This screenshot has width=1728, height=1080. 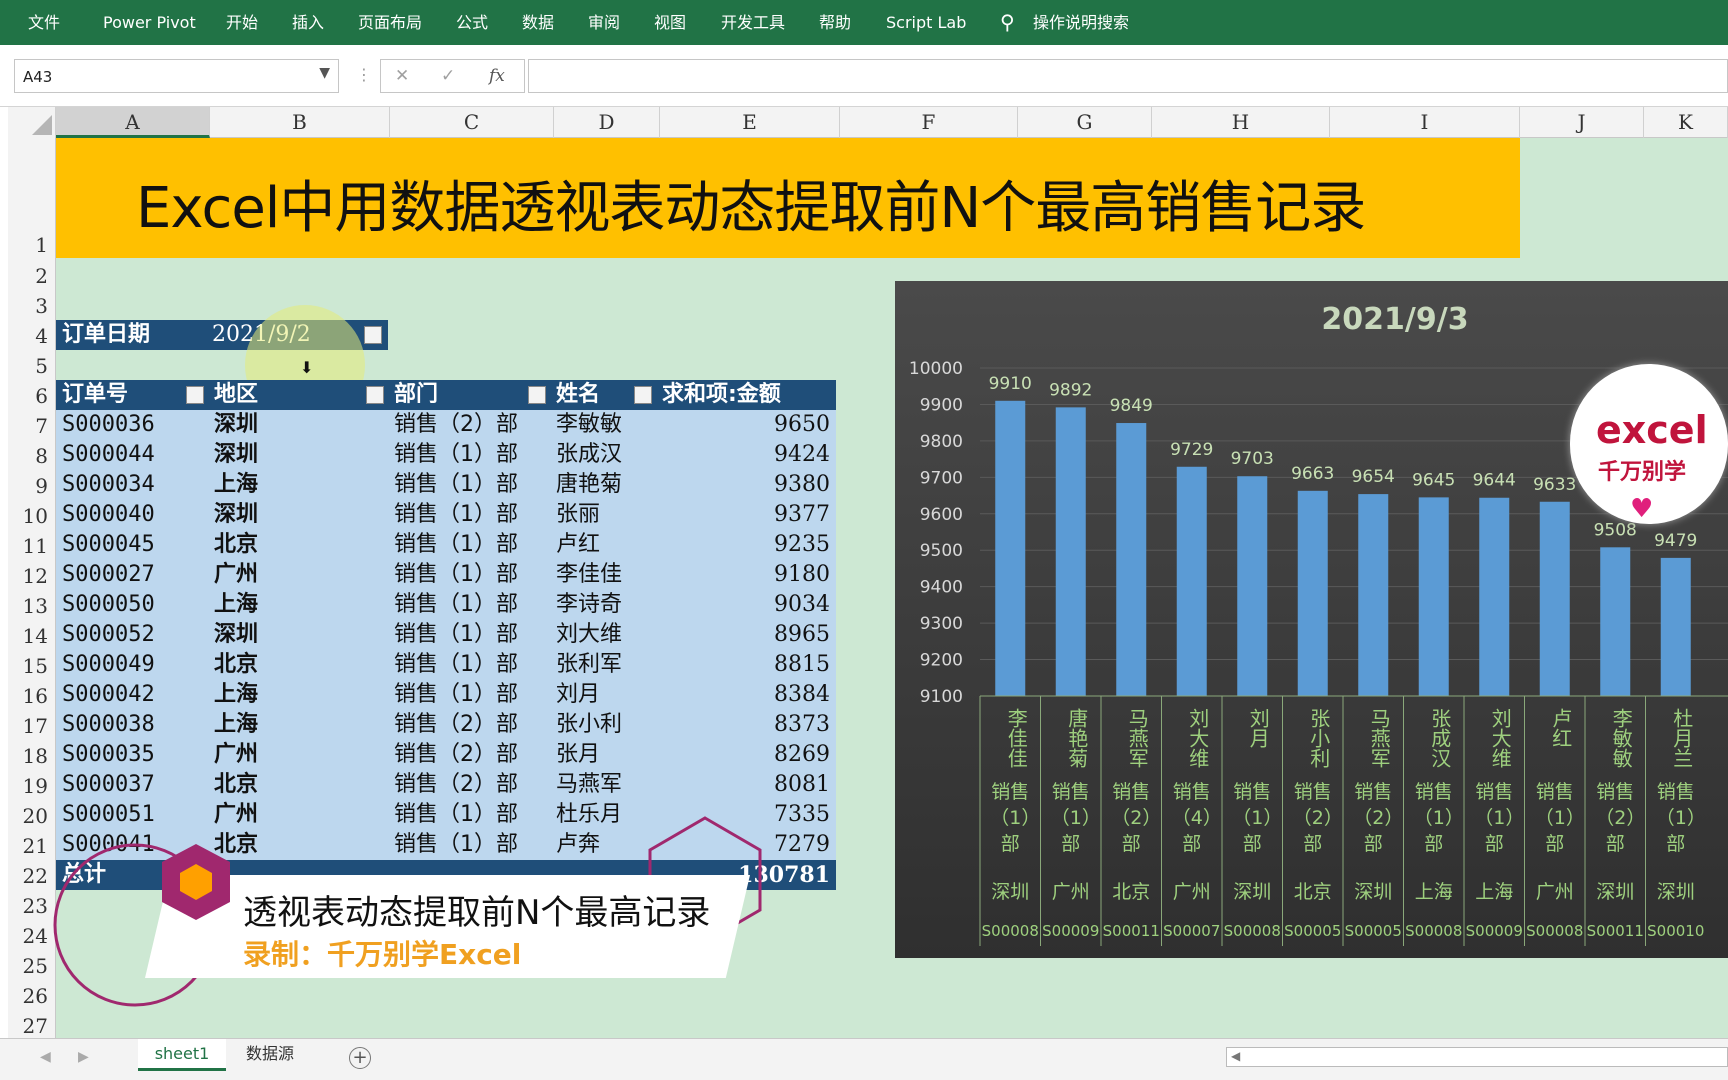 I want to click on amount-cell: 9380, so click(x=802, y=485).